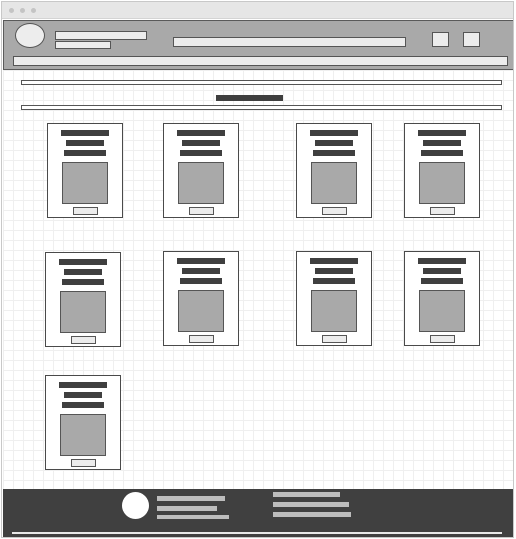 The width and height of the screenshot is (516, 539). Describe the element at coordinates (257, 533) in the screenshot. I see `footer-divider` at that location.